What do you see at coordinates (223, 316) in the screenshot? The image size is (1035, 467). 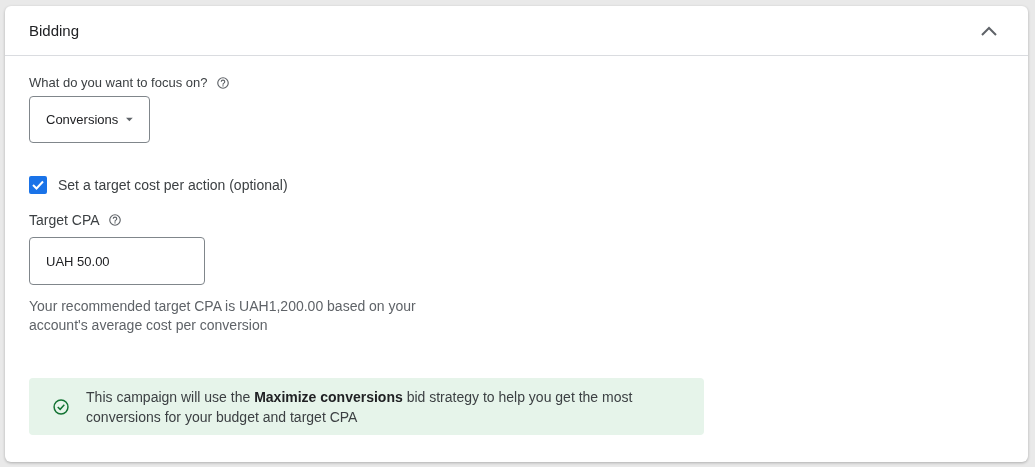 I see `hint-text: Your recommended target CPA is UAH1,200.00 based on your account's average cost per conversion` at bounding box center [223, 316].